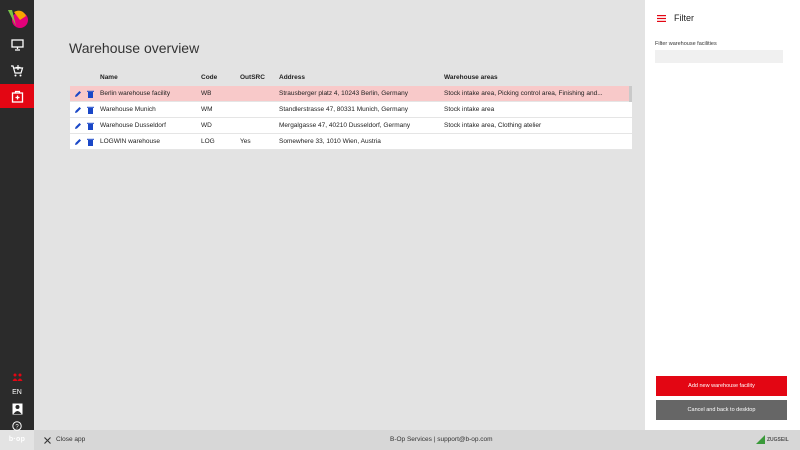 Image resolution: width=800 pixels, height=450 pixels. I want to click on cell-address: Somewhere 33, 1010 Wien, Austria, so click(330, 141).